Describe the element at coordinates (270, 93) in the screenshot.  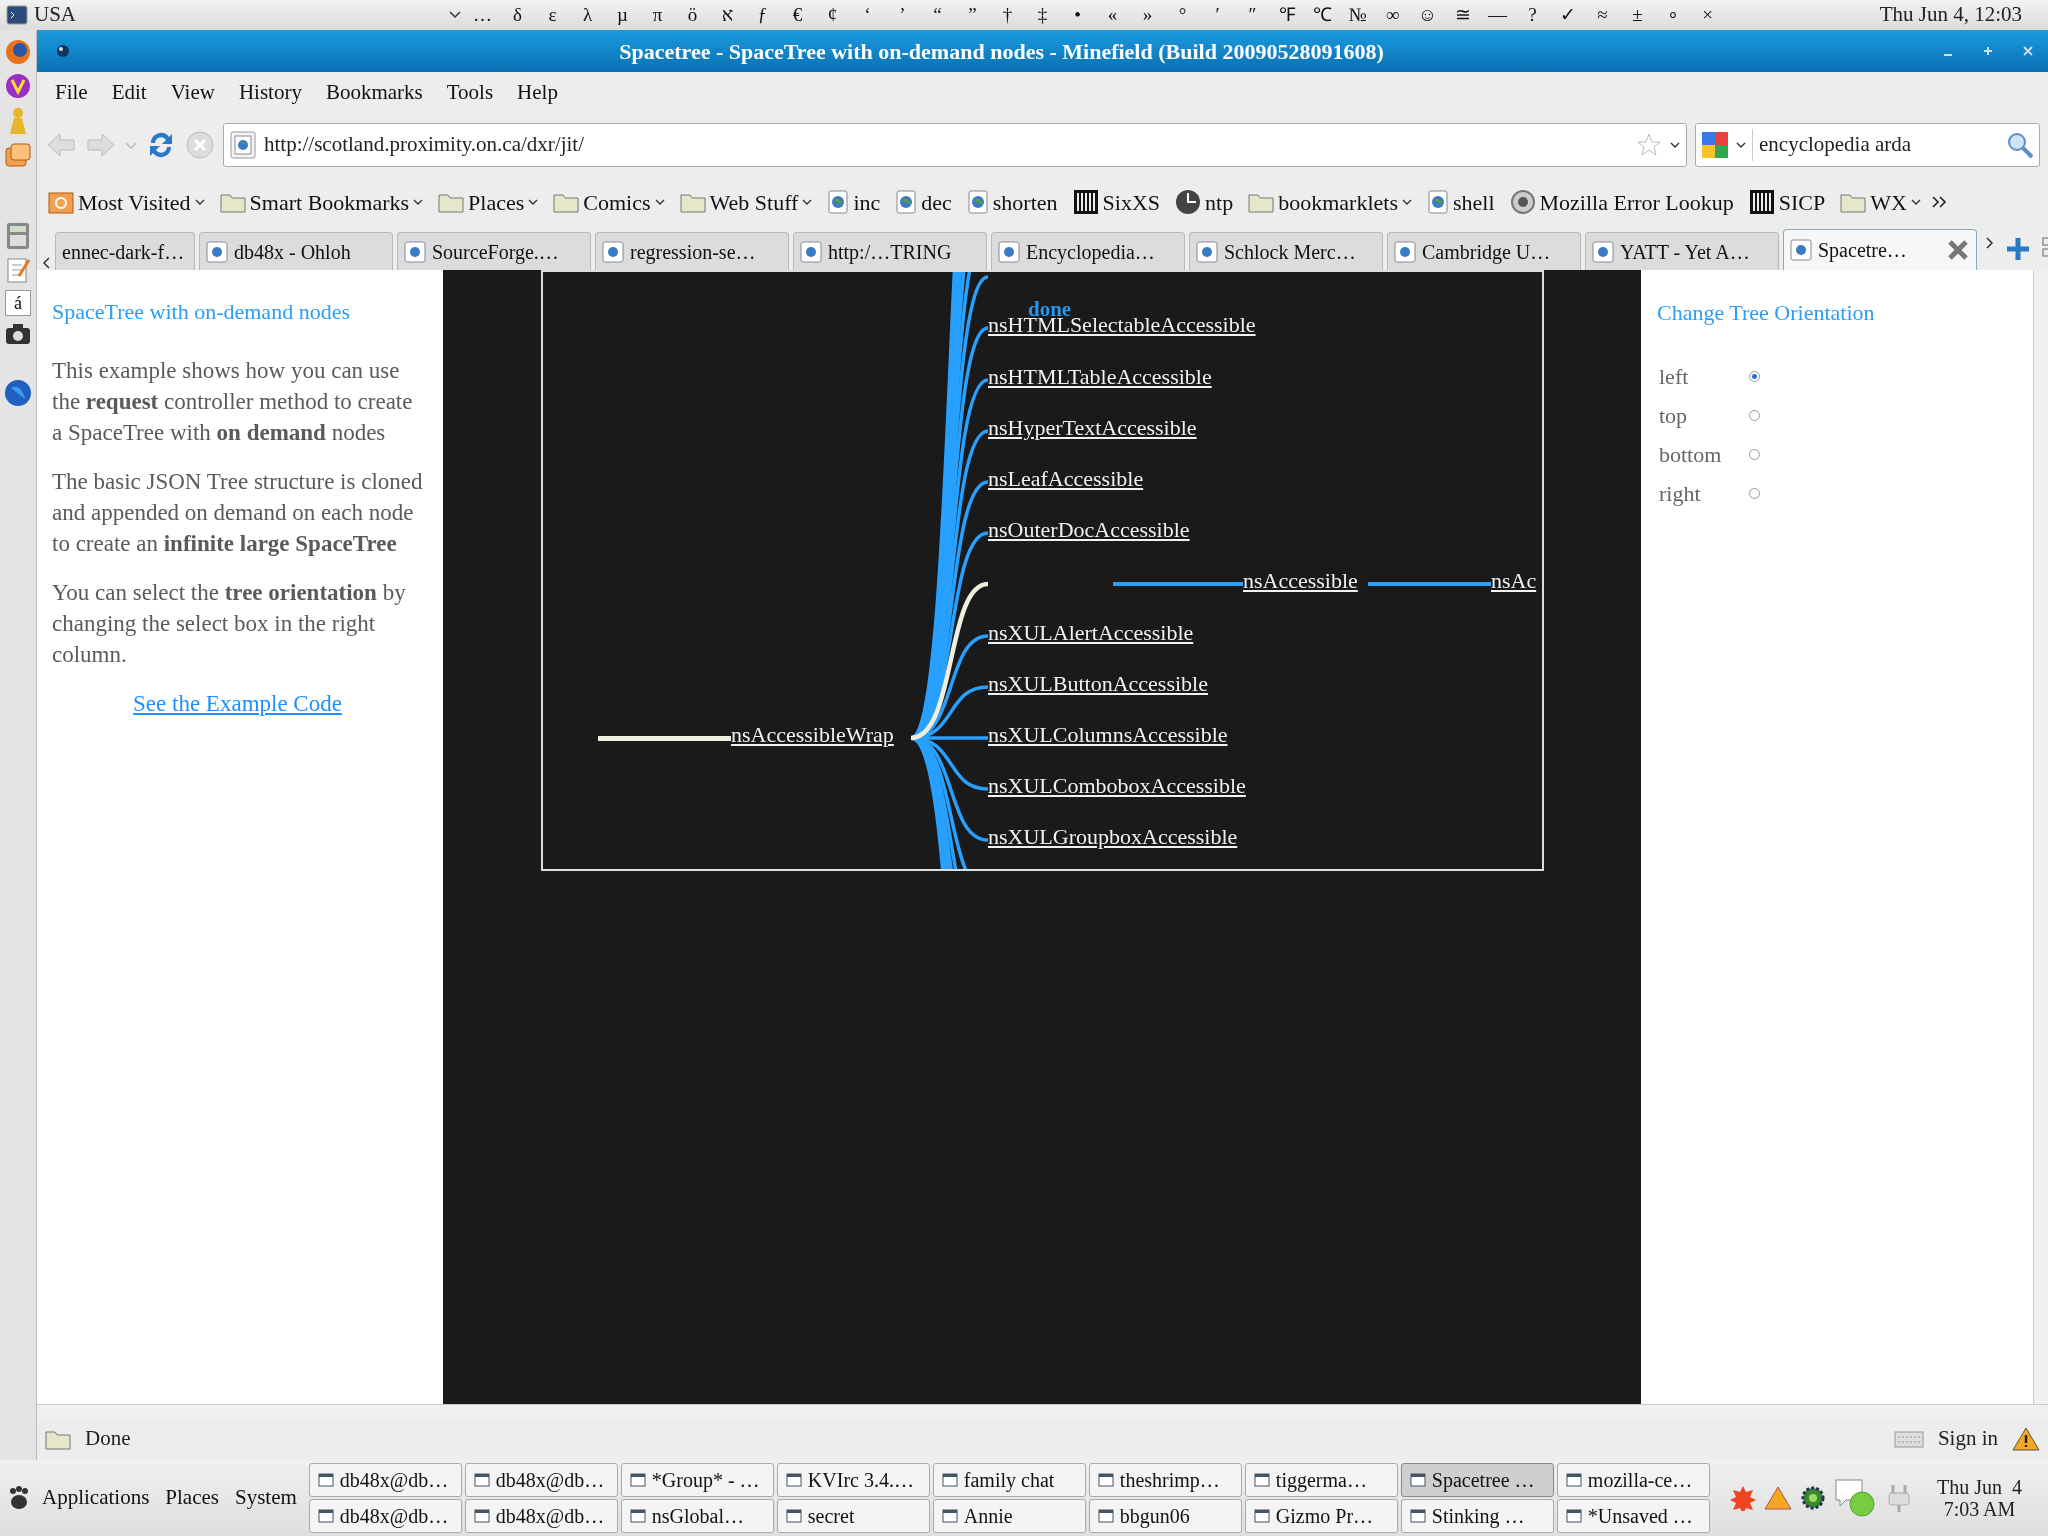
I see `menu-item: History` at that location.